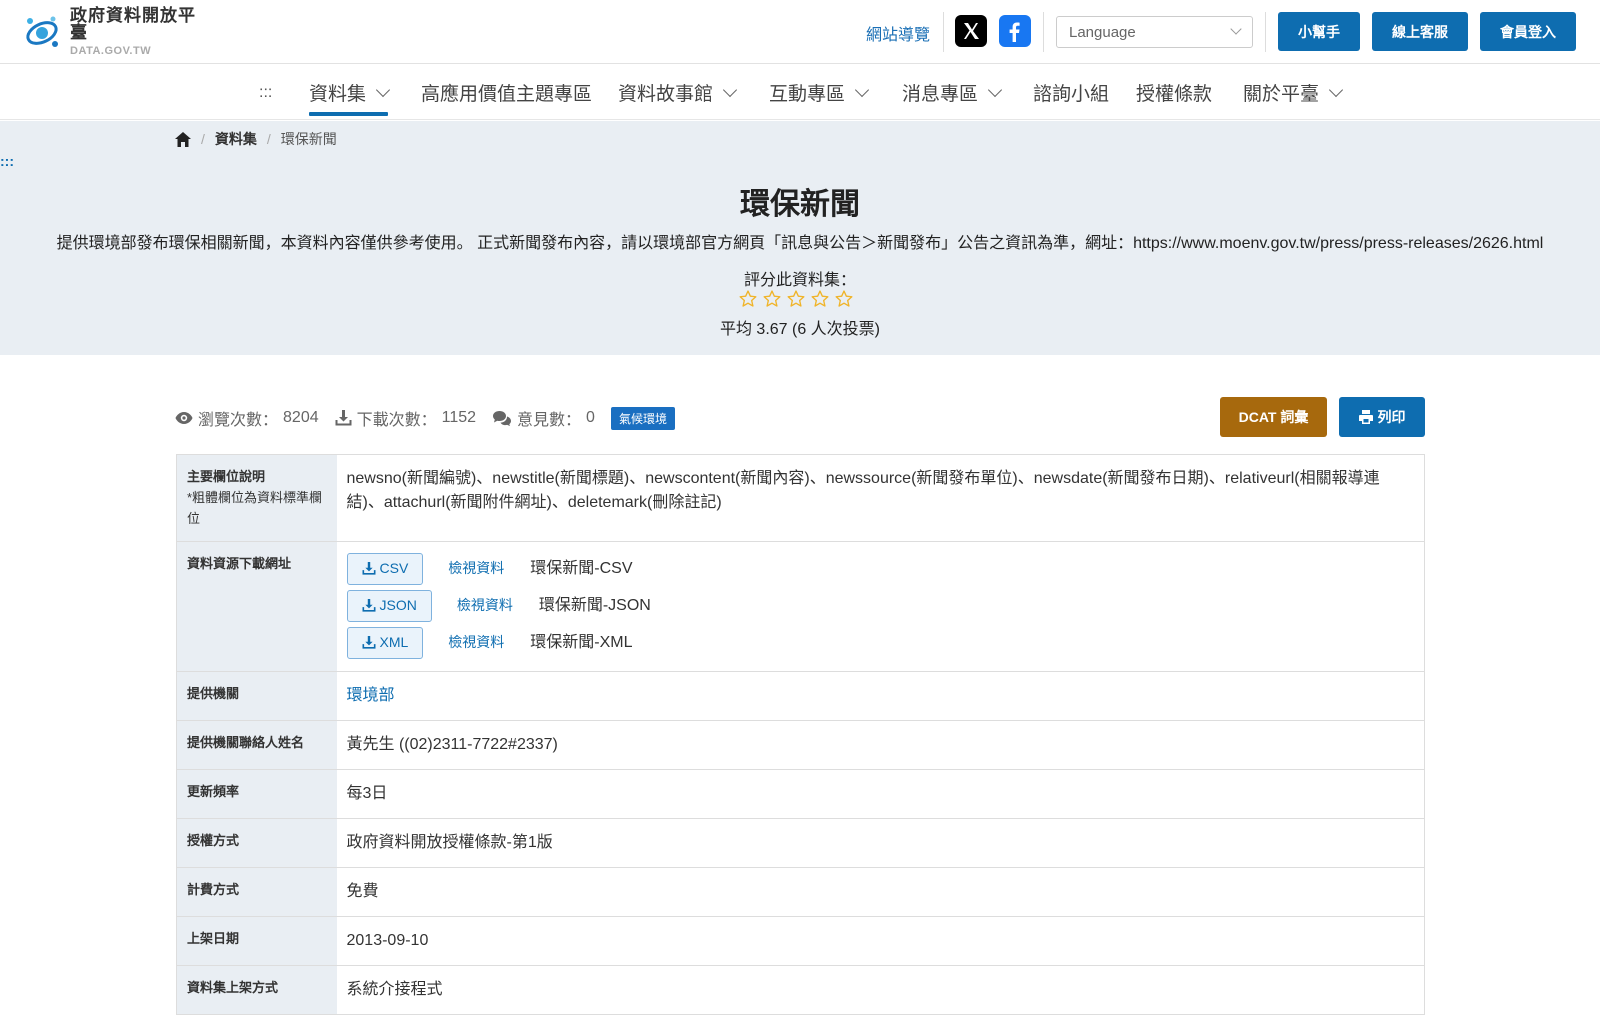 The image size is (1600, 1015). I want to click on x-share-button, so click(971, 31).